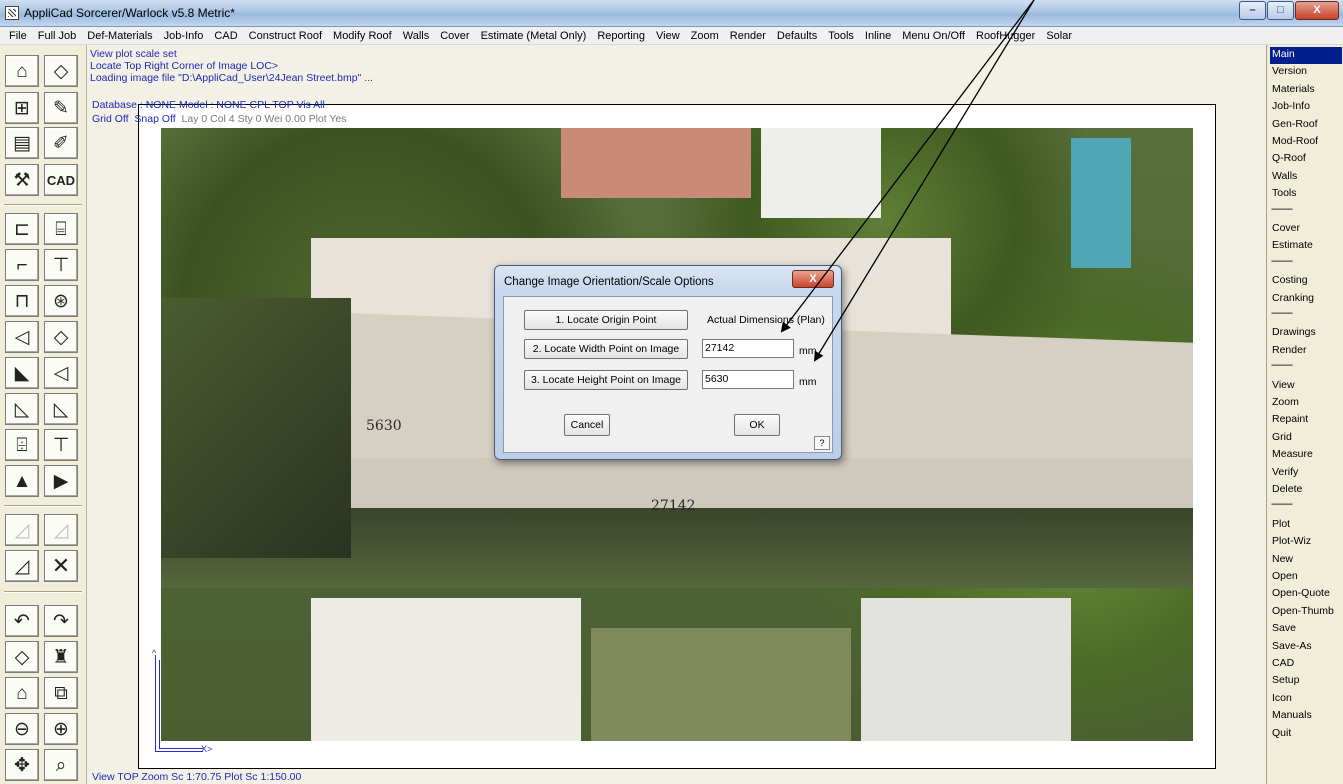  What do you see at coordinates (61, 71) in the screenshot?
I see `roof-3d-tool-icon: ◇` at bounding box center [61, 71].